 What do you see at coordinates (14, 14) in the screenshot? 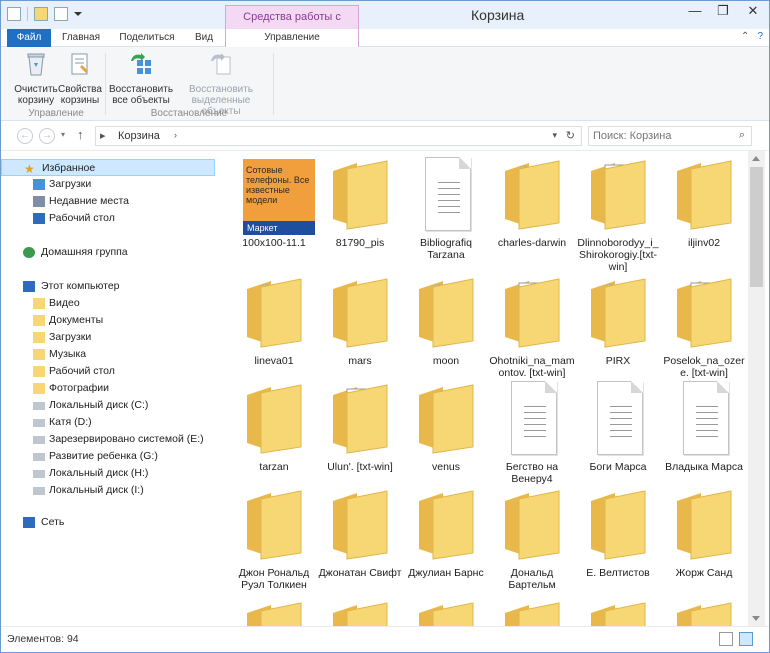
I see `properties-icon` at bounding box center [14, 14].